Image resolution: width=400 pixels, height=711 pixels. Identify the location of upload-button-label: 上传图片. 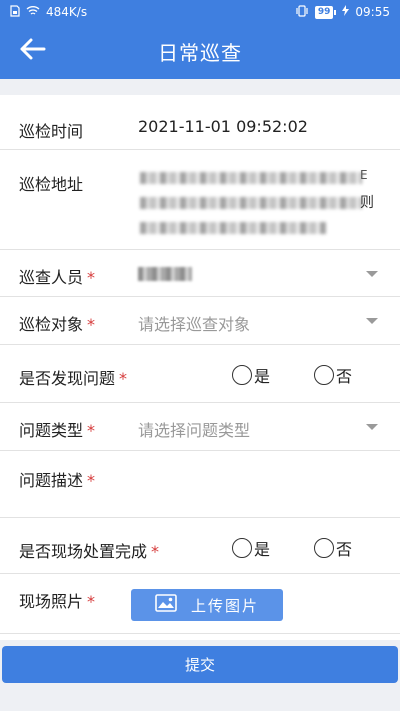
(224, 605).